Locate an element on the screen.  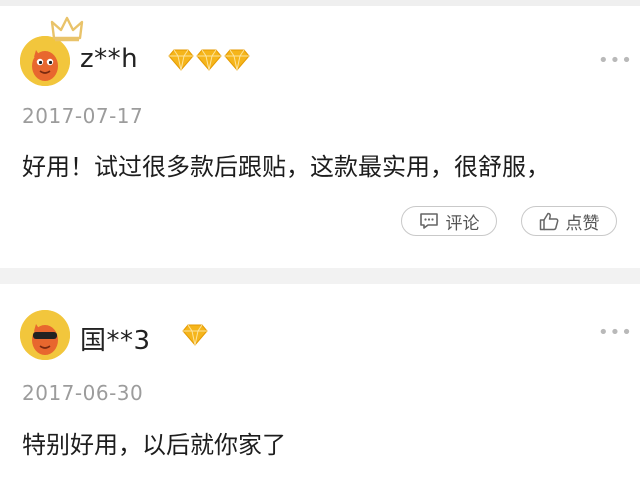
comment-text: 好用！试过很多款后跟贴，这款最实用，很舒服， is located at coordinates (286, 167).